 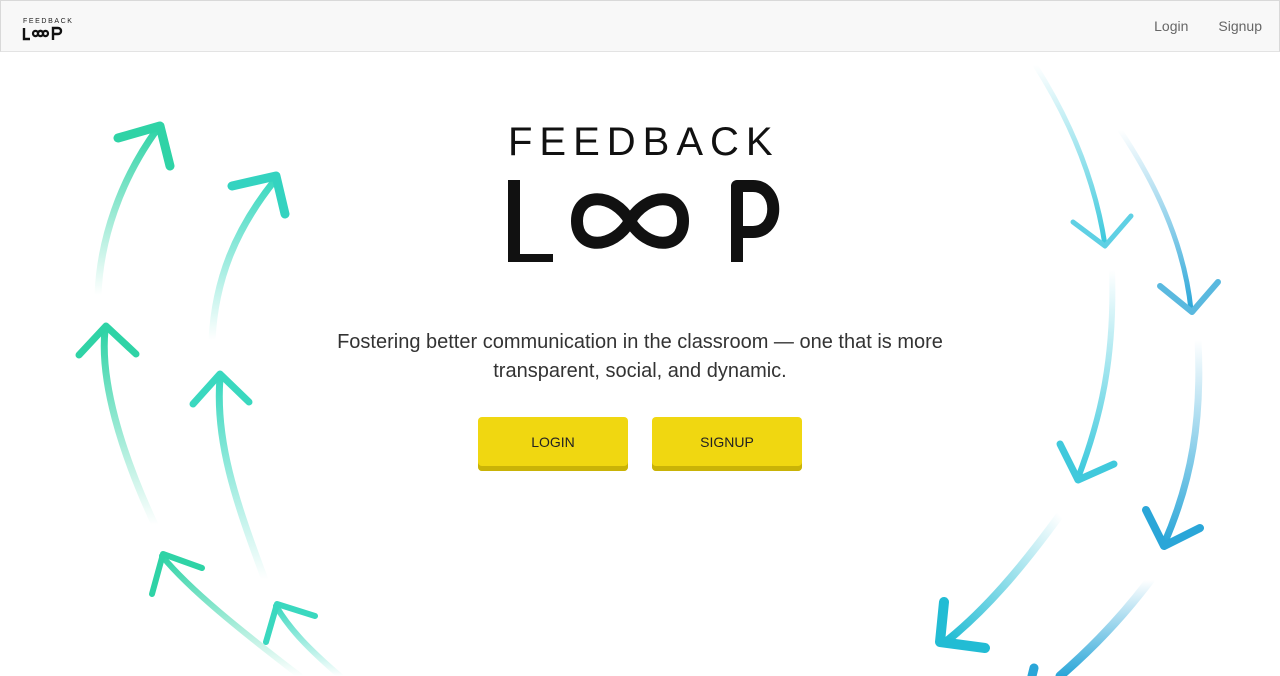 I want to click on hero-logo-top: FEEDBACK, so click(x=644, y=142).